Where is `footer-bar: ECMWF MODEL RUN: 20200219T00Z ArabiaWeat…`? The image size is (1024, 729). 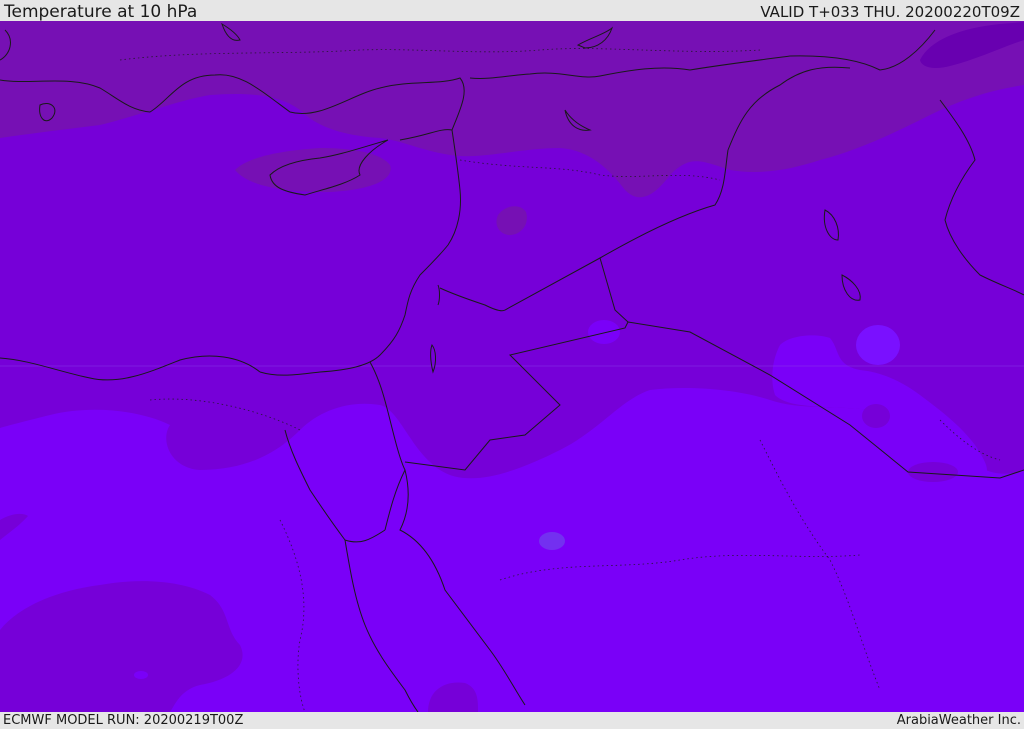
footer-bar: ECMWF MODEL RUN: 20200219T00Z ArabiaWeat… is located at coordinates (512, 720).